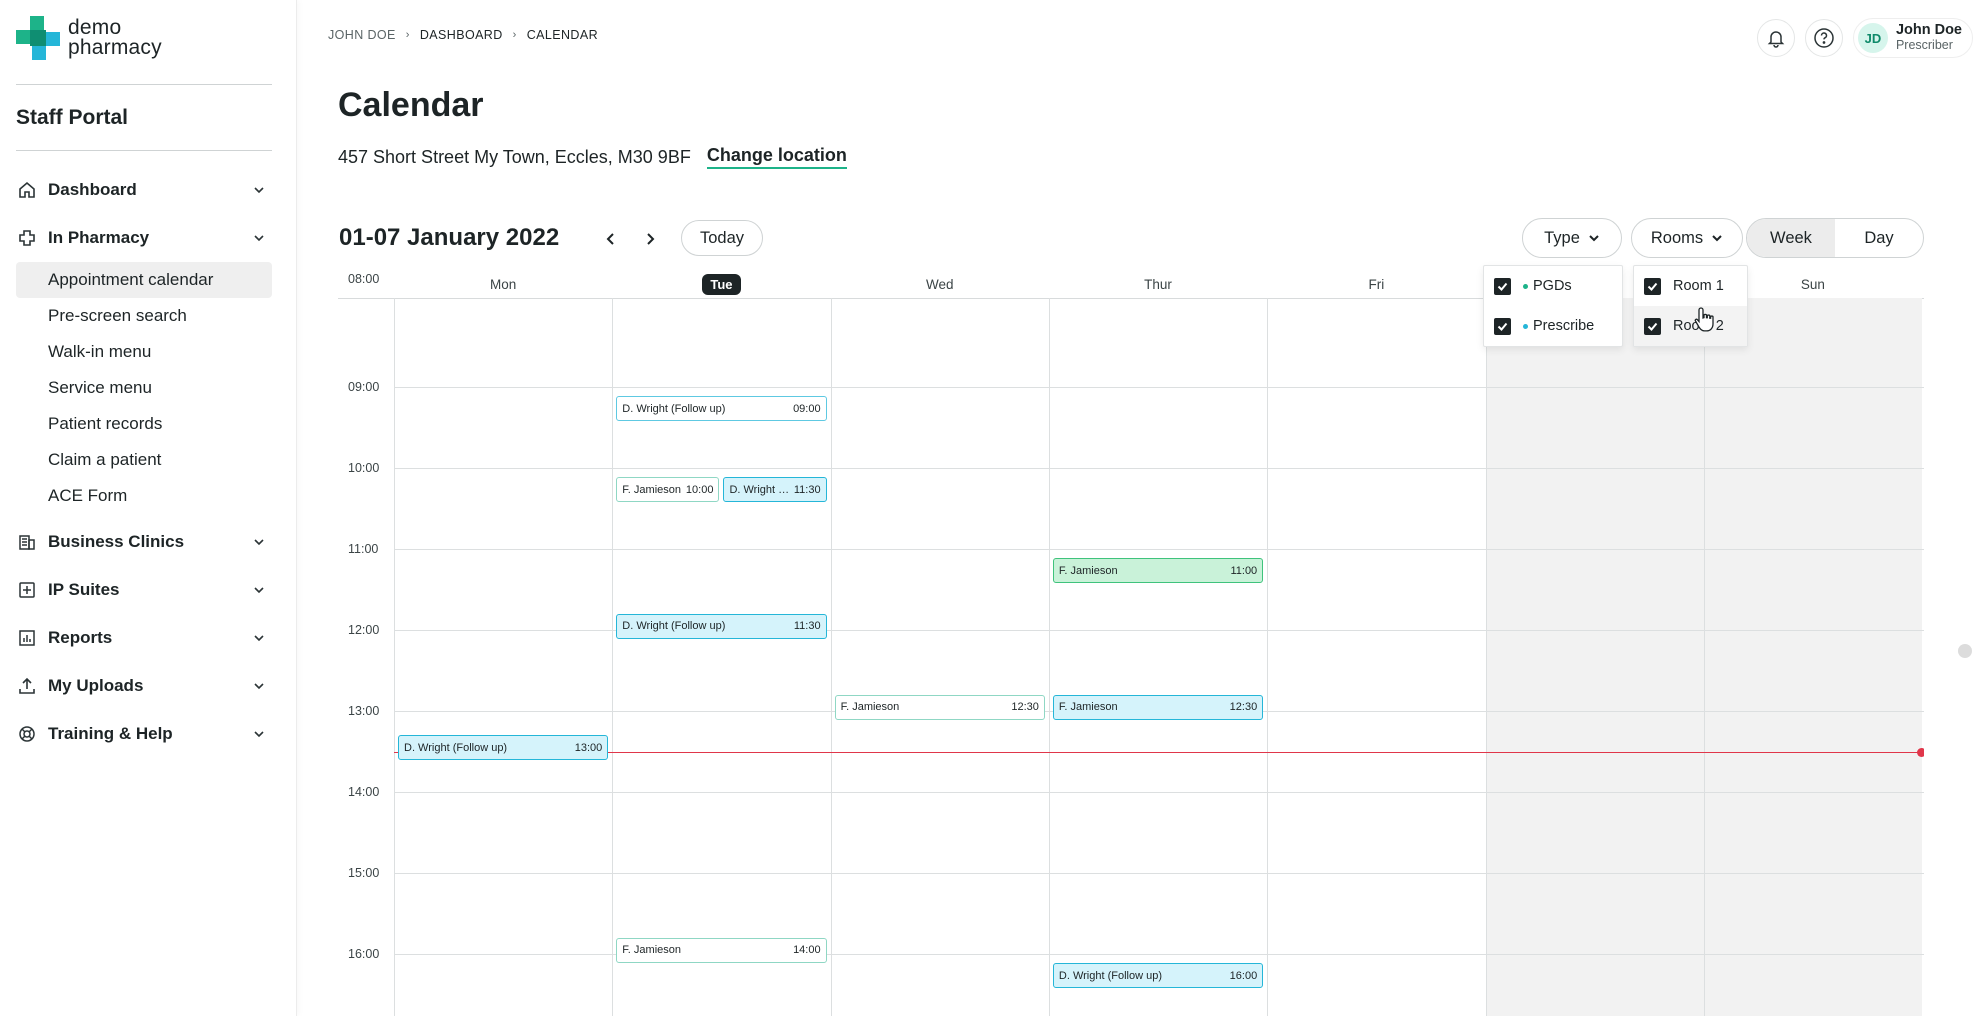 The height and width of the screenshot is (1016, 1983). I want to click on user-info: John Doe Prescriber, so click(1929, 38).